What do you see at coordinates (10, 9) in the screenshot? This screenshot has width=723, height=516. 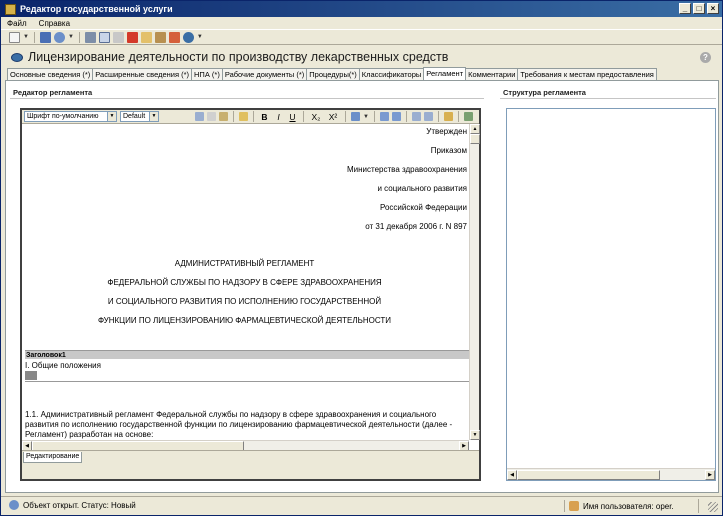 I see `app-icon` at bounding box center [10, 9].